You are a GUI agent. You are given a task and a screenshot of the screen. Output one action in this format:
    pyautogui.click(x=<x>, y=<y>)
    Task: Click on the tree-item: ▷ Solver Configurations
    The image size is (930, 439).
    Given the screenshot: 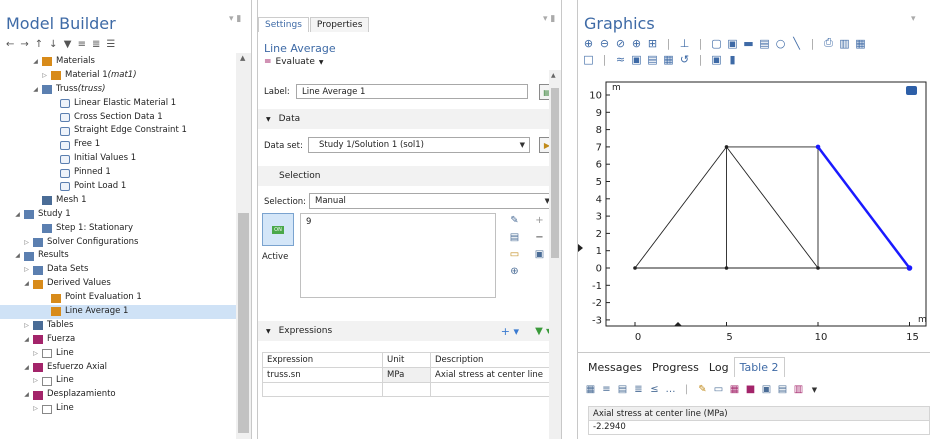 What is the action you would take?
    pyautogui.click(x=118, y=243)
    